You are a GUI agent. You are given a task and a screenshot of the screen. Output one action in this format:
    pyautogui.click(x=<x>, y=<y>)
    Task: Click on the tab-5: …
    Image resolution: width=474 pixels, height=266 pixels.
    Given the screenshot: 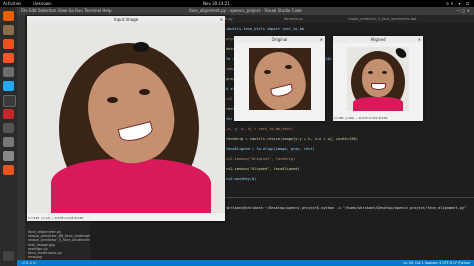 What is the action you would take?
    pyautogui.click(x=414, y=19)
    